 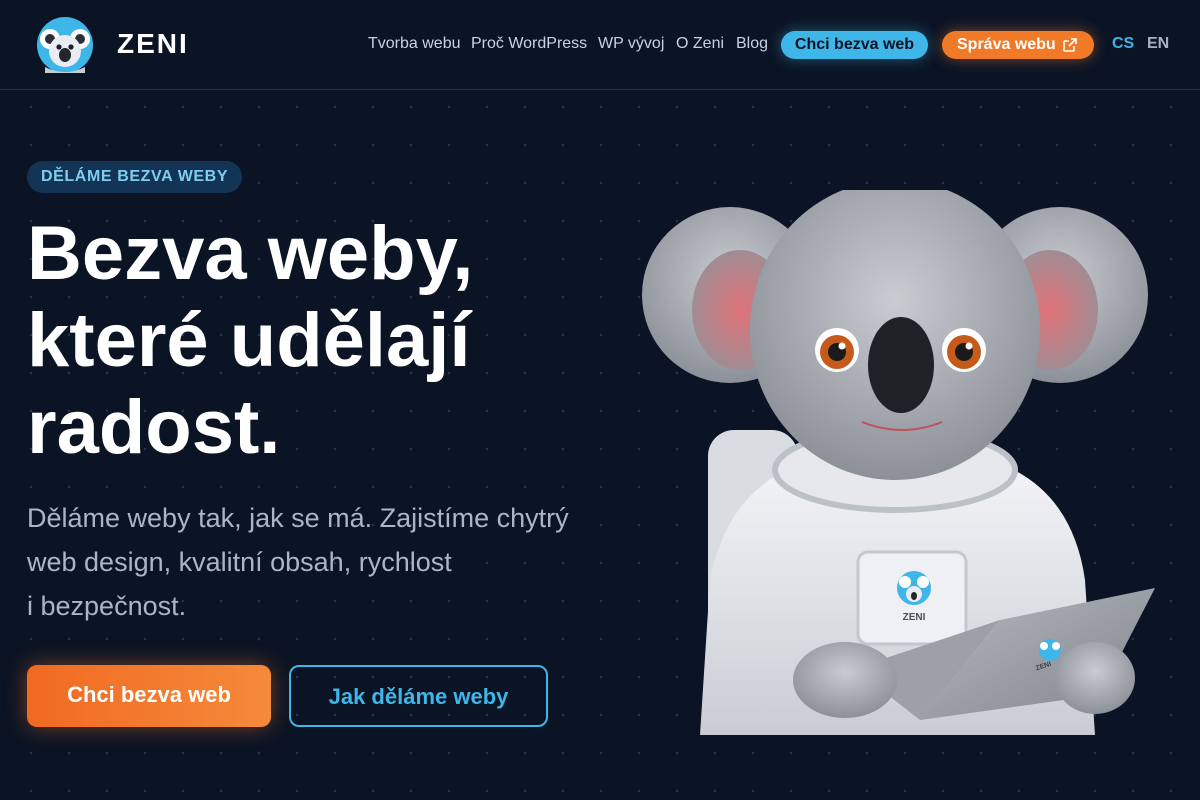 I want to click on nav-cta-sprava-webu: Správa webu, so click(x=1018, y=45).